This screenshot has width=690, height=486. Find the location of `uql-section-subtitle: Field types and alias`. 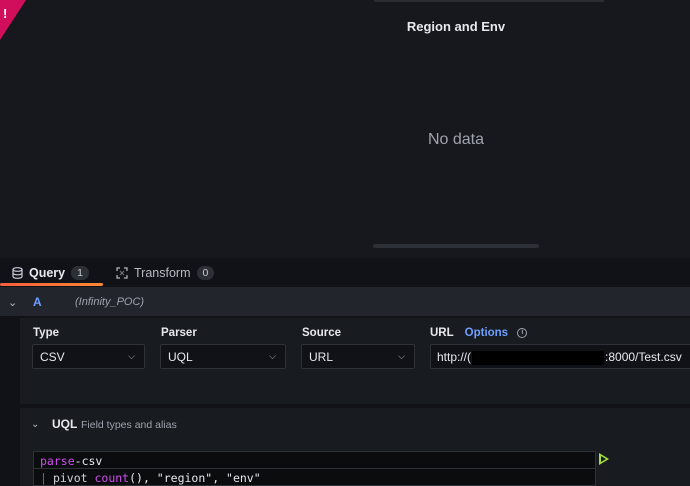

uql-section-subtitle: Field types and alias is located at coordinates (129, 425).